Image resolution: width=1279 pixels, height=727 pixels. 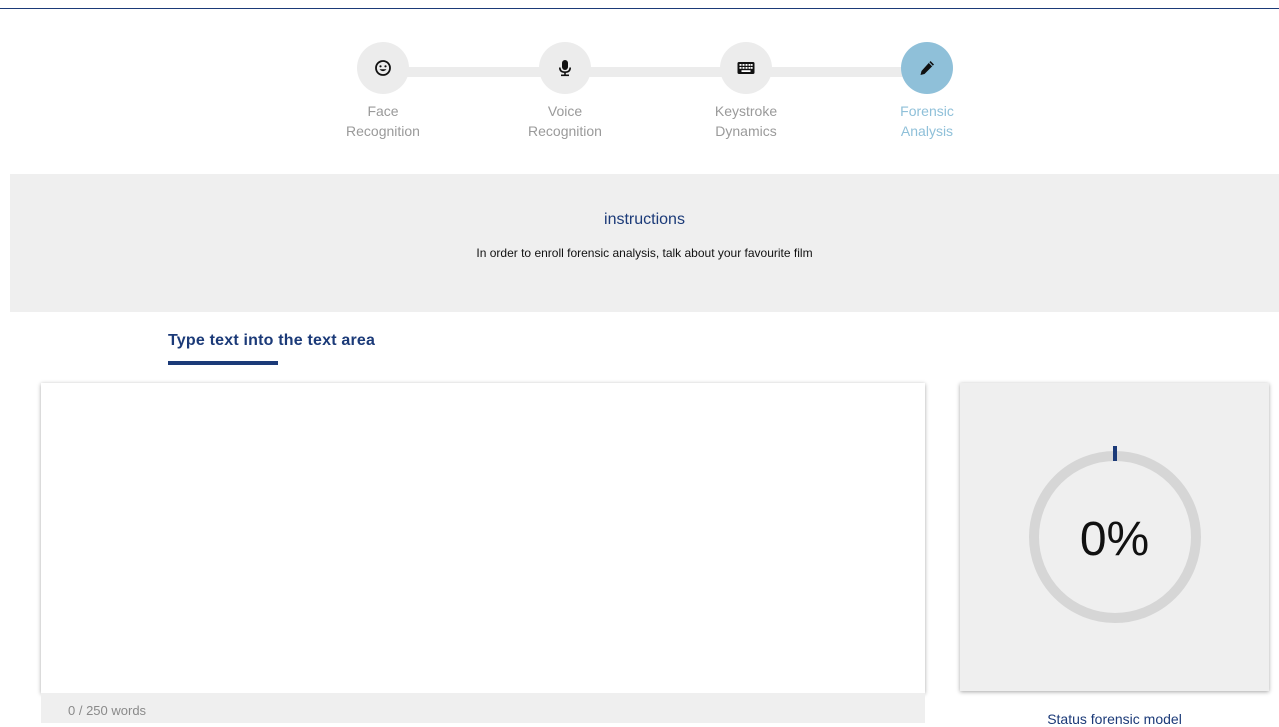 I want to click on heading-underline, so click(x=223, y=363).